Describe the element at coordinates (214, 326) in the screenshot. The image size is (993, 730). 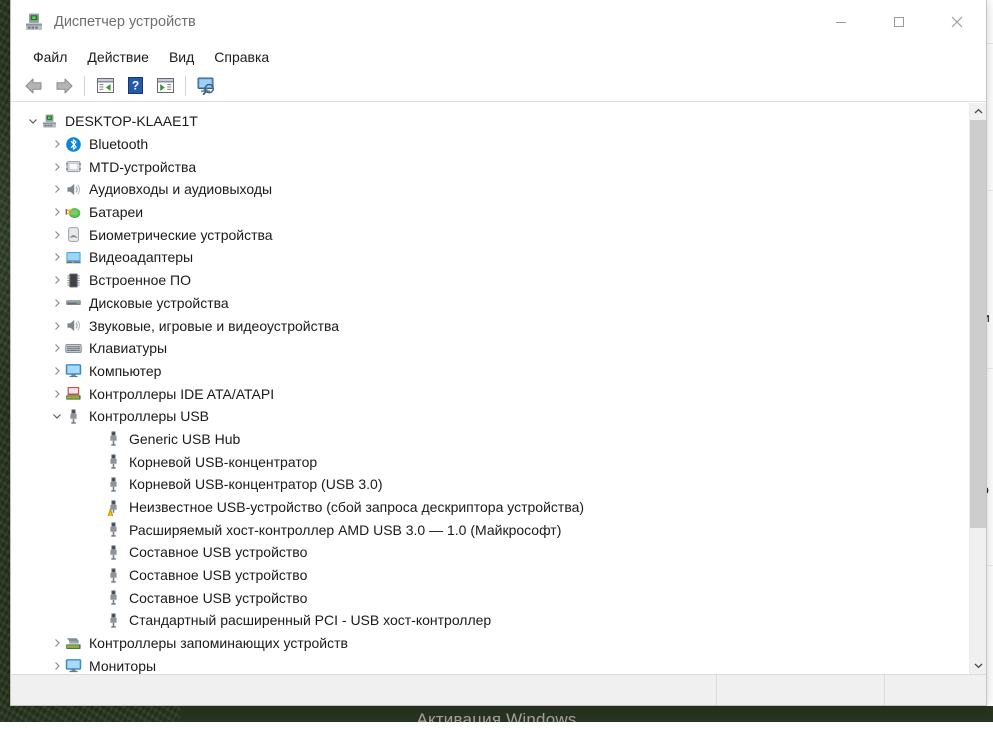
I see `tree-item-label: Звуковые, игровые и видеоустройства` at that location.